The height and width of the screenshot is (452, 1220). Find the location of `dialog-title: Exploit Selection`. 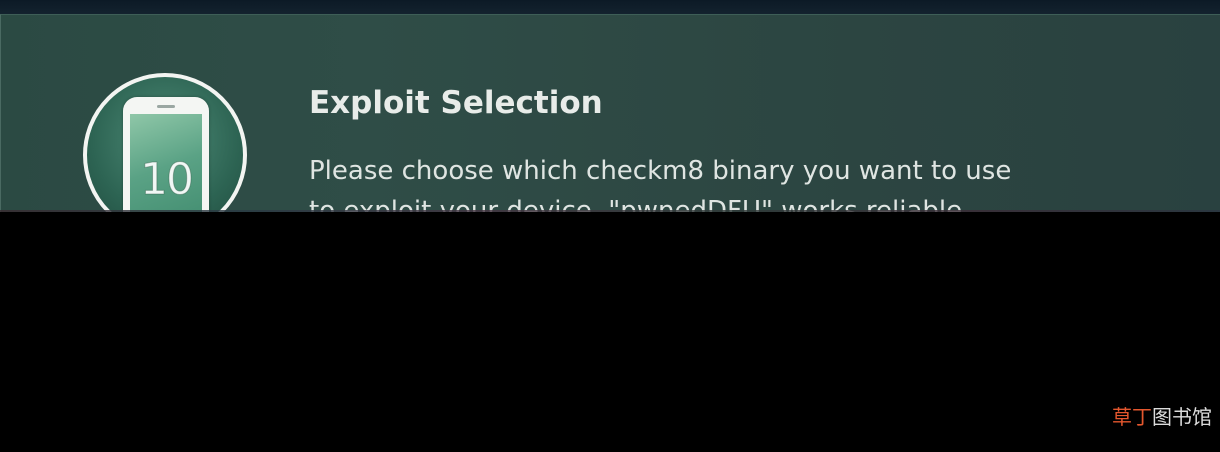

dialog-title: Exploit Selection is located at coordinates (456, 103).